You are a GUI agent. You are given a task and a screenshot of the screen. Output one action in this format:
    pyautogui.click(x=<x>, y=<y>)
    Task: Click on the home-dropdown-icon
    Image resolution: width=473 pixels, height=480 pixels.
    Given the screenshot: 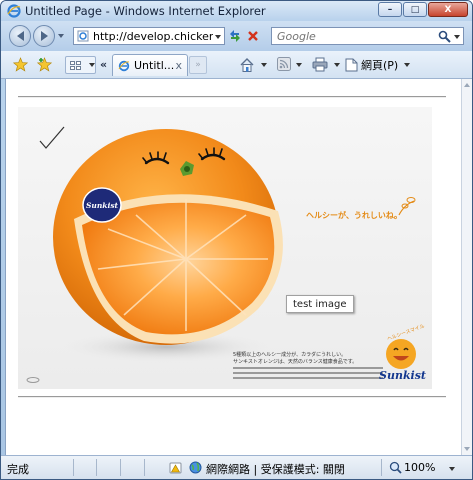 What is the action you would take?
    pyautogui.click(x=264, y=65)
    